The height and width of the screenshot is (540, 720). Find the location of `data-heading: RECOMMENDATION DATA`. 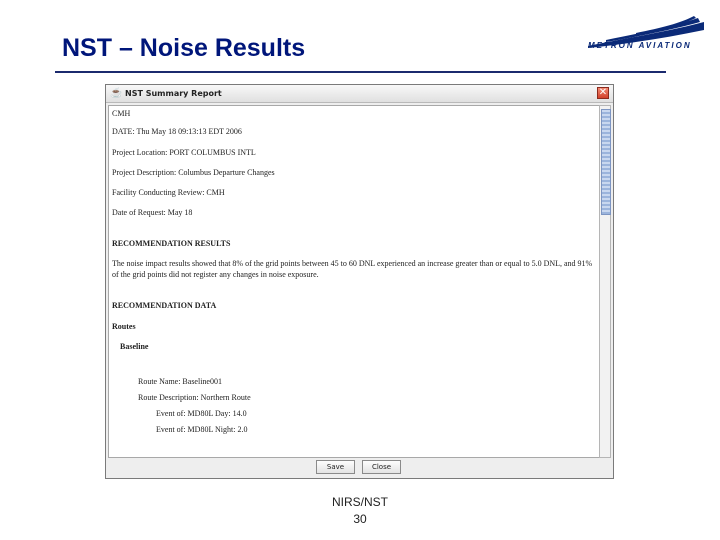

data-heading: RECOMMENDATION DATA is located at coordinates (164, 305).